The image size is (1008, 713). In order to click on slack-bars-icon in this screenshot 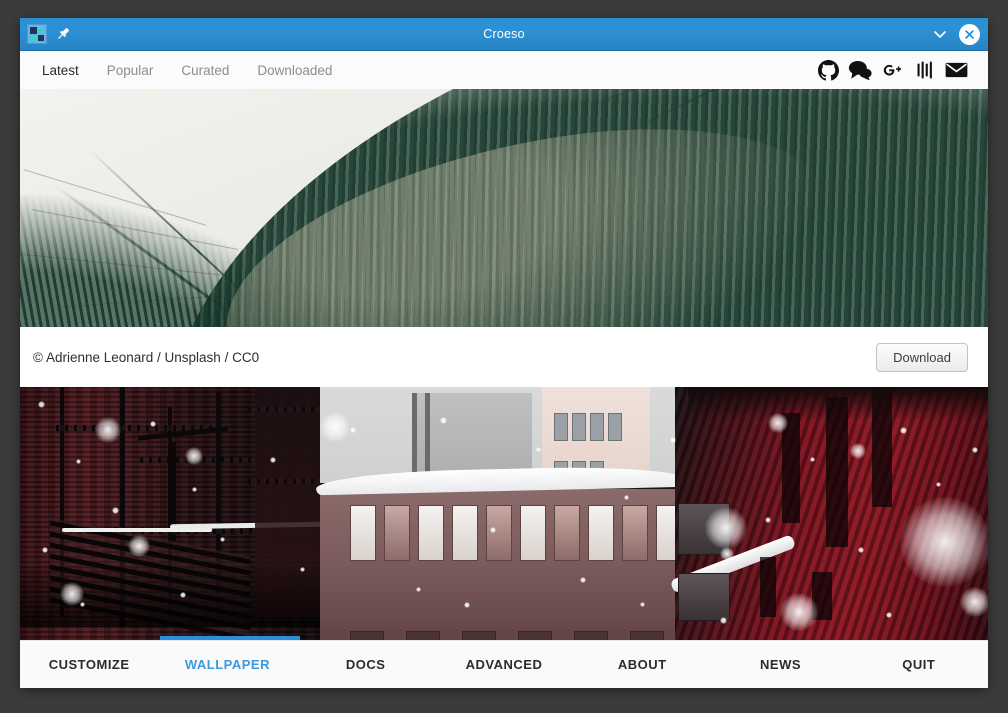, I will do `click(926, 70)`.